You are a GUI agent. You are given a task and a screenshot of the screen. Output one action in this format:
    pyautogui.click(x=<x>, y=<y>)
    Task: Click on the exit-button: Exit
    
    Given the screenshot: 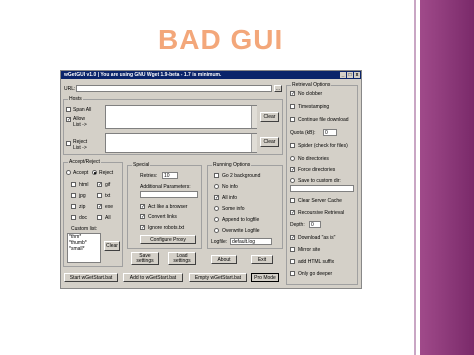 What is the action you would take?
    pyautogui.click(x=262, y=259)
    